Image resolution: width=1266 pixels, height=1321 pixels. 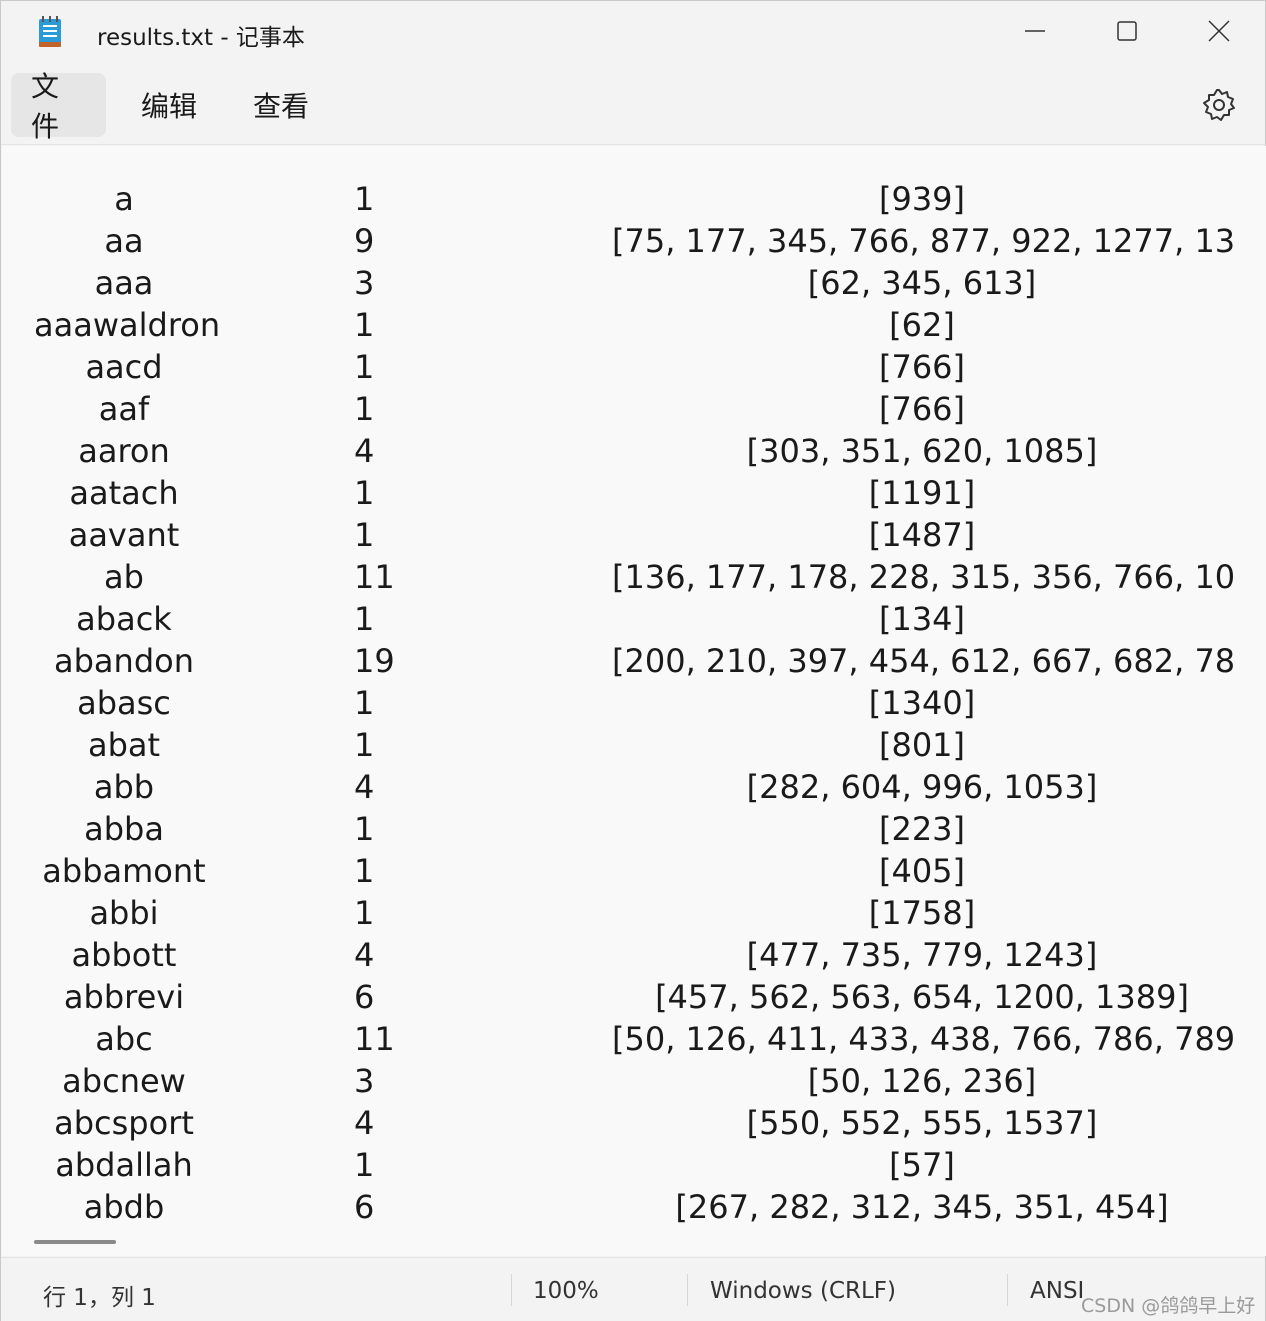 What do you see at coordinates (922, 535) in the screenshot?
I see `doc-list-cell: [1487]` at bounding box center [922, 535].